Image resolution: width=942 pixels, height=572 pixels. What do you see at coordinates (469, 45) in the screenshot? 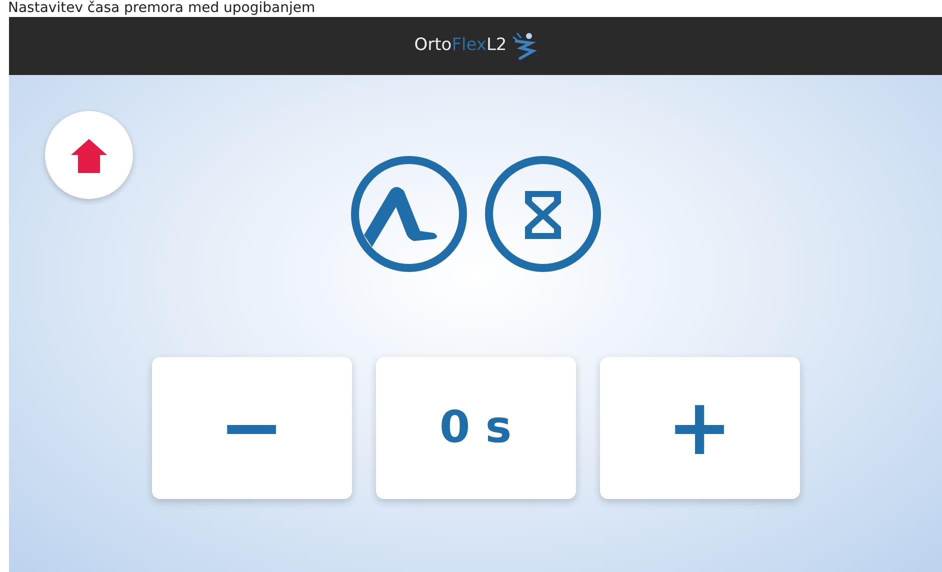
I see `logo-text: Flex` at bounding box center [469, 45].